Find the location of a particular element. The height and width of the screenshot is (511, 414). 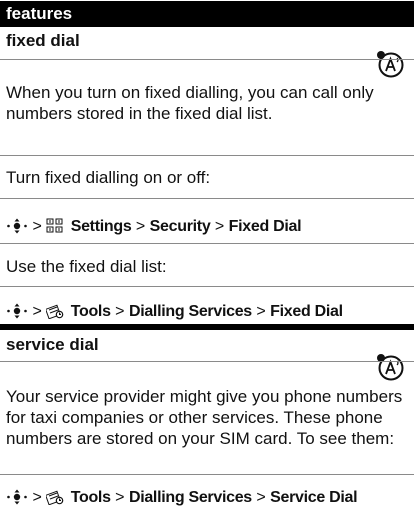

fixed-dial-title: fixed dial is located at coordinates (43, 40).